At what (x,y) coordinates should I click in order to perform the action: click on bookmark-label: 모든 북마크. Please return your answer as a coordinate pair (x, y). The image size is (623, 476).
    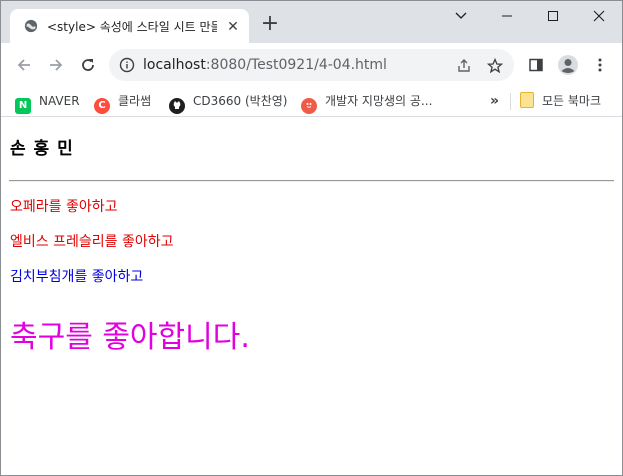
    Looking at the image, I should click on (572, 101).